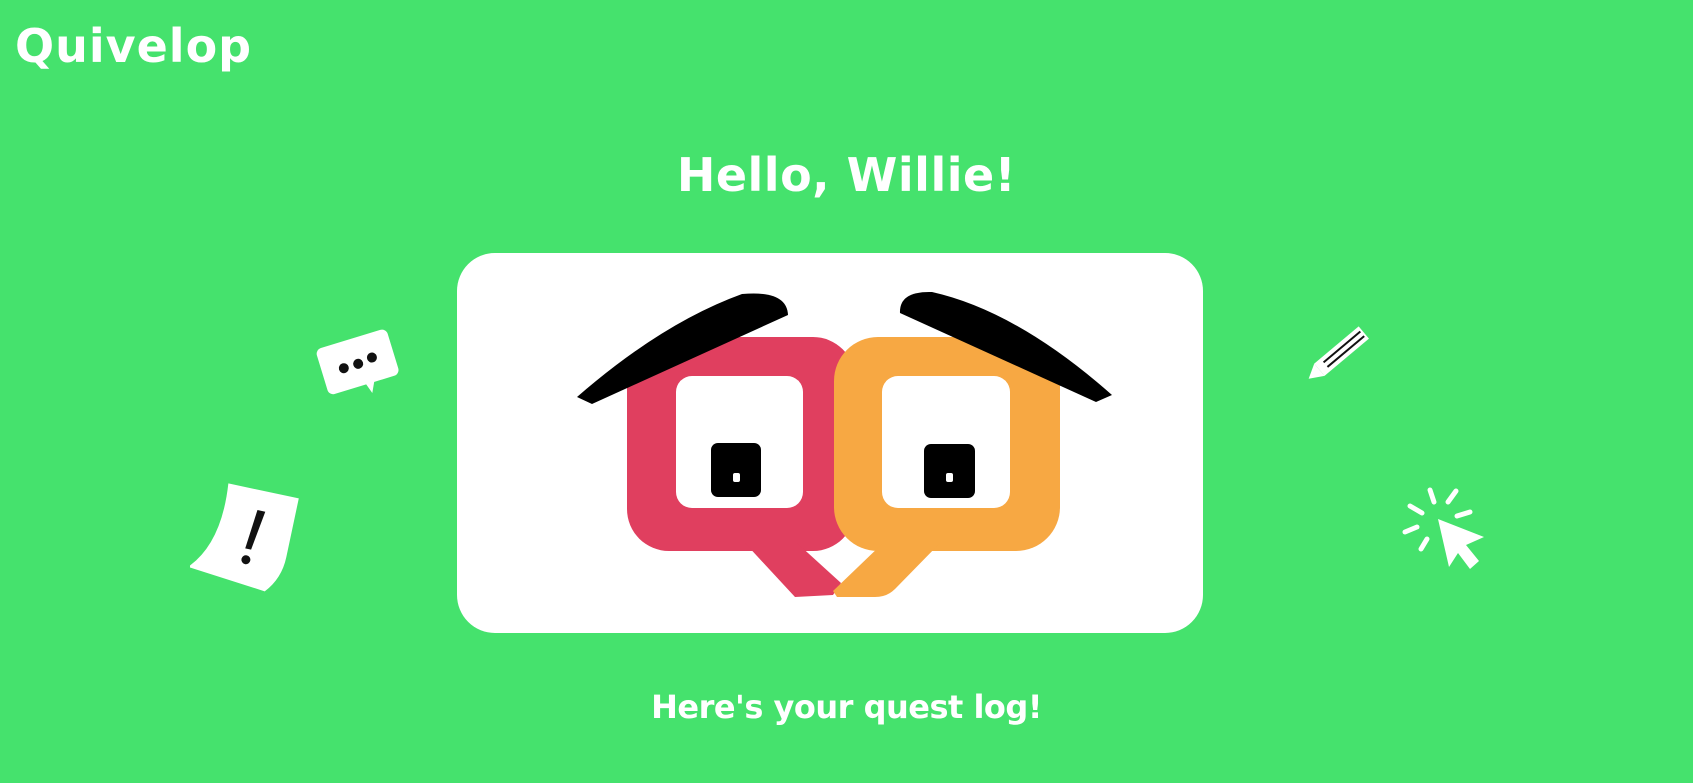 The image size is (1693, 783). Describe the element at coordinates (846, 707) in the screenshot. I see `quest-log-heading: Here's your quest log!` at that location.